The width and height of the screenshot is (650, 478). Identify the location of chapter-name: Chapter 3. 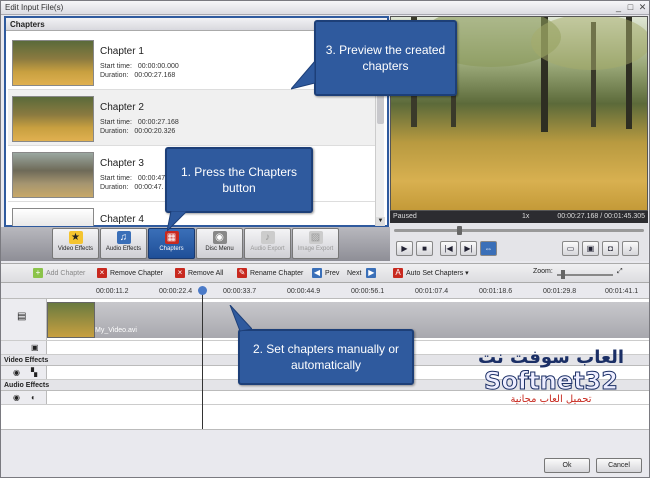
(122, 163).